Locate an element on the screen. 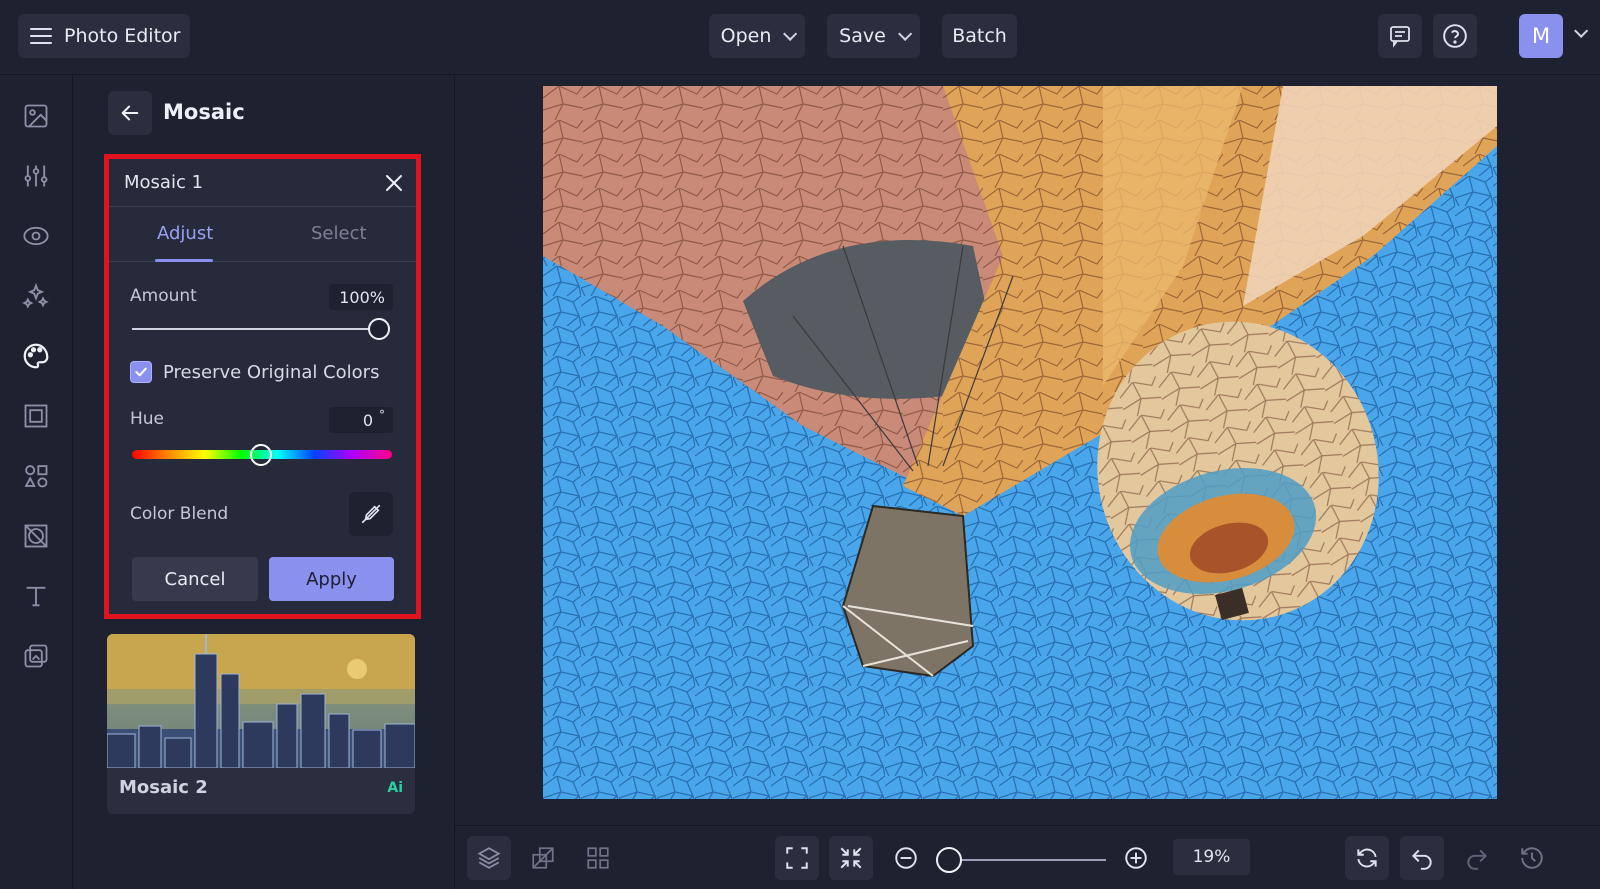 The image size is (1600, 889). top-bar: Photo Editor Open Save Batch M is located at coordinates (800, 37).